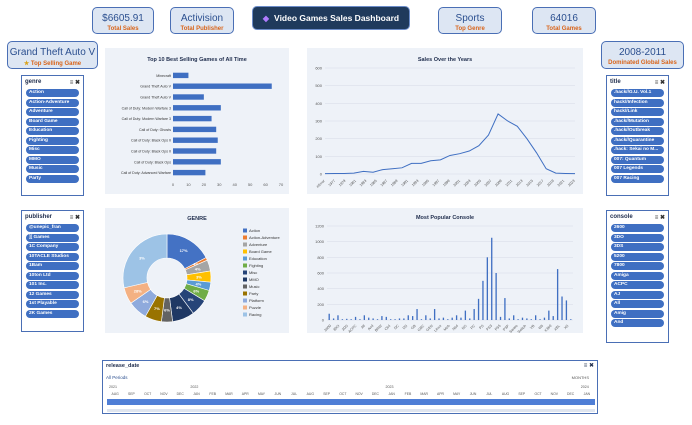 Image resolution: width=692 pixels, height=425 pixels. What do you see at coordinates (184, 250) in the screenshot?
I see `slice-label: 17%` at bounding box center [184, 250].